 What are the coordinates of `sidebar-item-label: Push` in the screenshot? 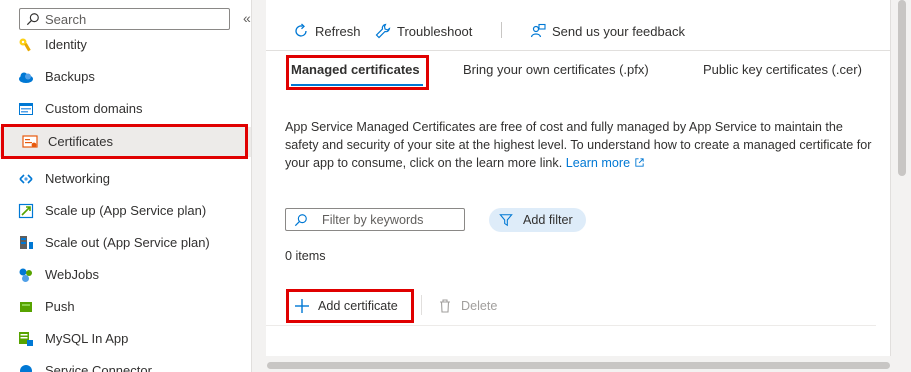 It's located at (60, 306).